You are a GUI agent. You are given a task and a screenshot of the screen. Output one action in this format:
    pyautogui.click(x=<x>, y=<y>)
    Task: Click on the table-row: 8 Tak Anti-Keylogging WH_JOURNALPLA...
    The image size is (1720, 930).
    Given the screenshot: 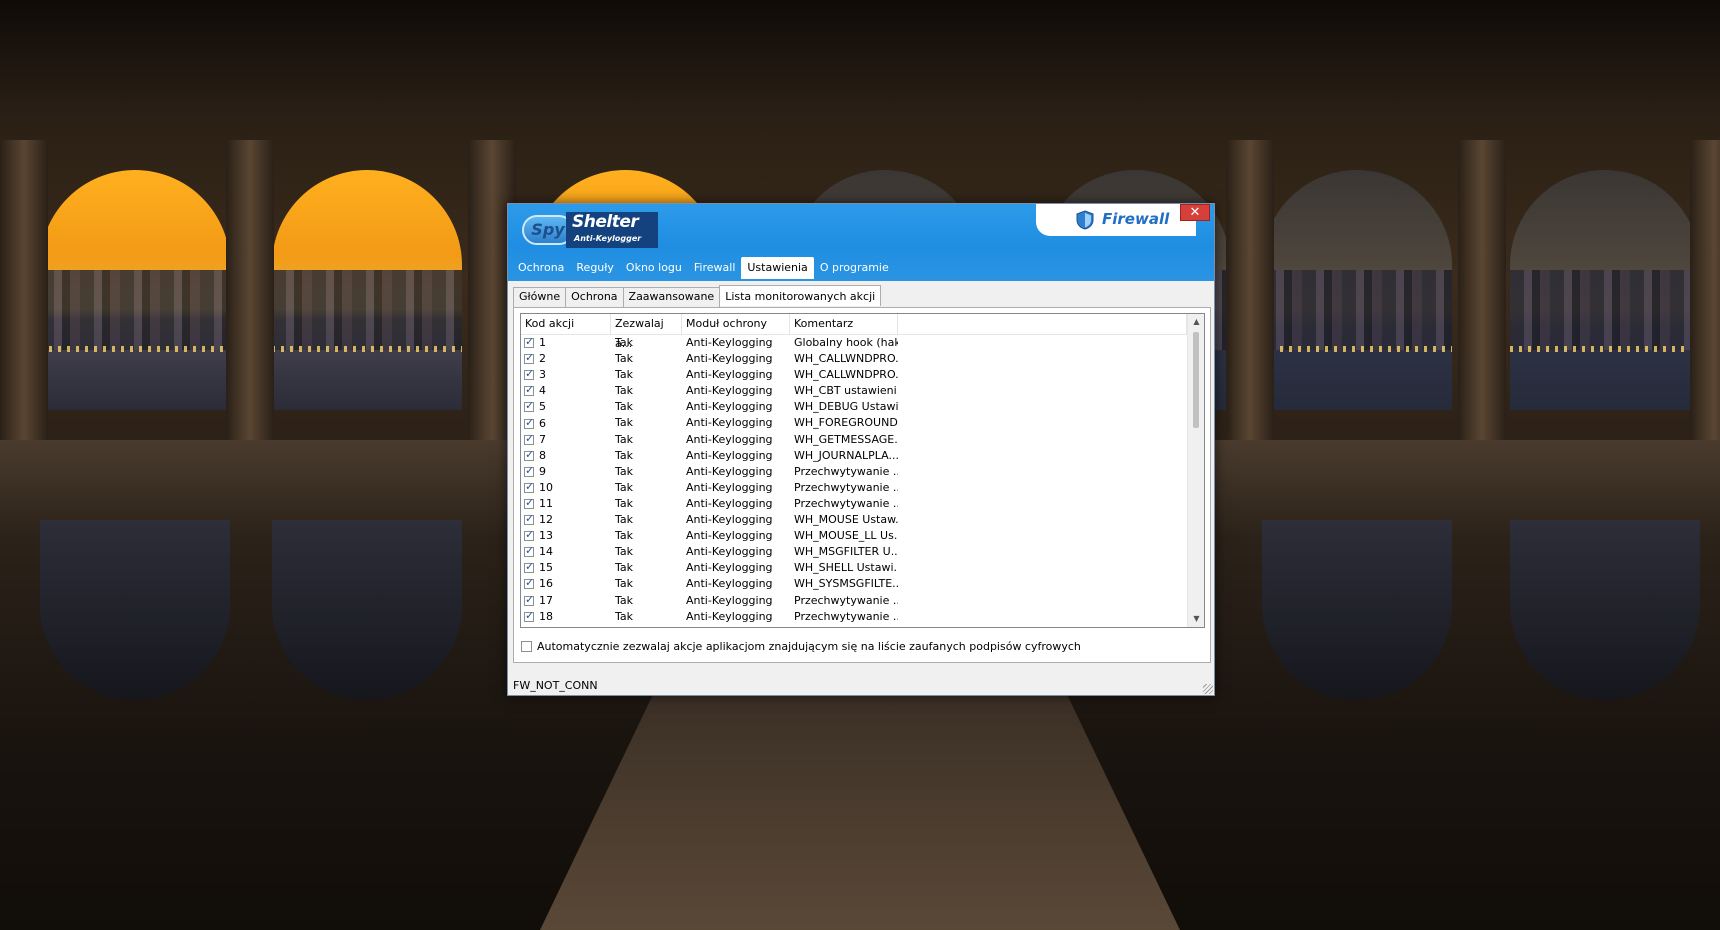 What is the action you would take?
    pyautogui.click(x=854, y=456)
    